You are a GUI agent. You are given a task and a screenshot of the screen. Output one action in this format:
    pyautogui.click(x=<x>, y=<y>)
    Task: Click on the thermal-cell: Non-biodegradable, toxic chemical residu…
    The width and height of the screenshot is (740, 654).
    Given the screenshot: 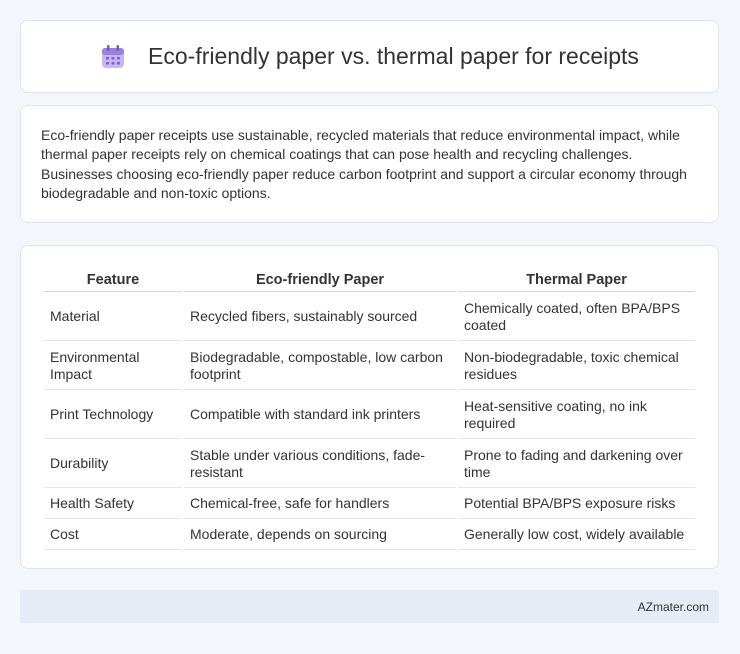 What is the action you would take?
    pyautogui.click(x=576, y=366)
    